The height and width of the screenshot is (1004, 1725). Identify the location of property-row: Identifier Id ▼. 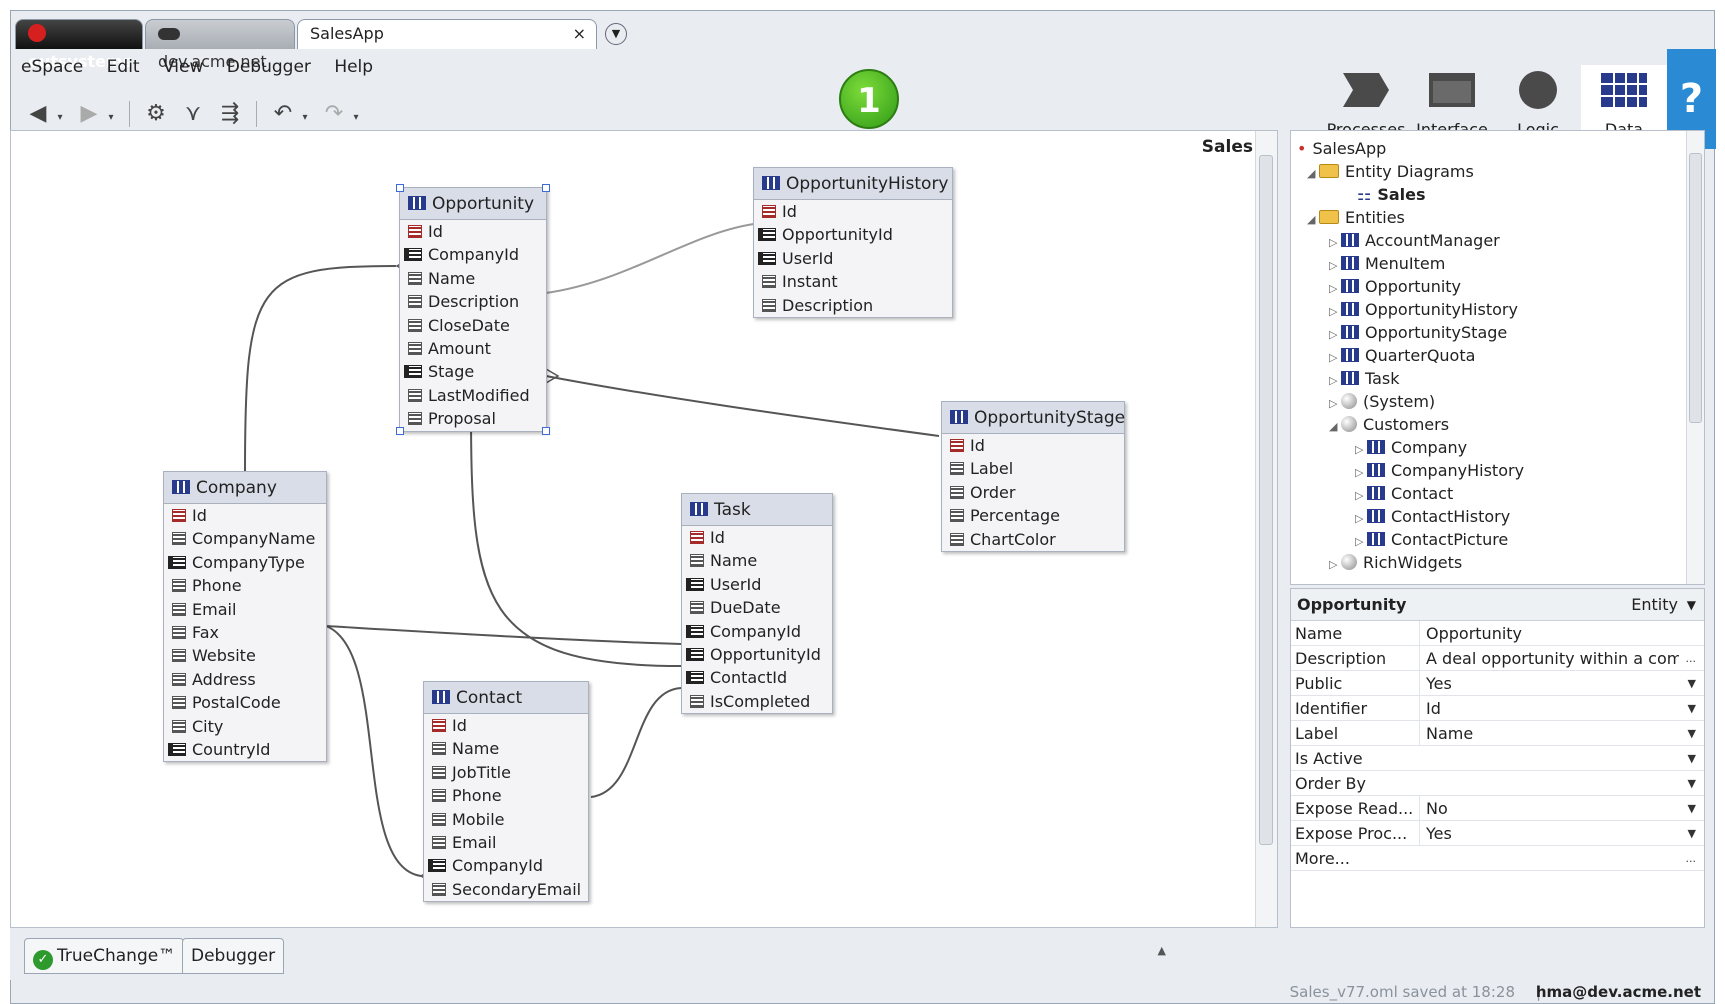
(1497, 708).